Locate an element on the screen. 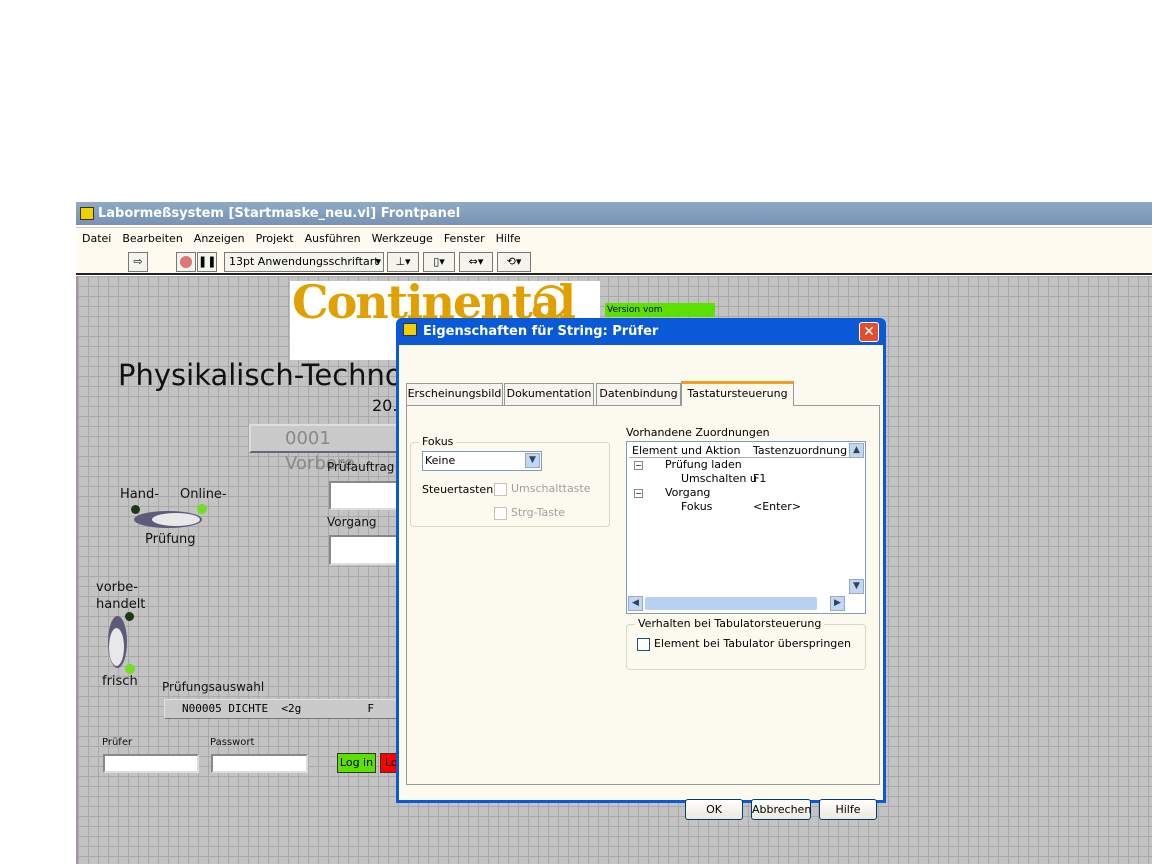  tab-datenbindung: Datenbindung is located at coordinates (638, 394).